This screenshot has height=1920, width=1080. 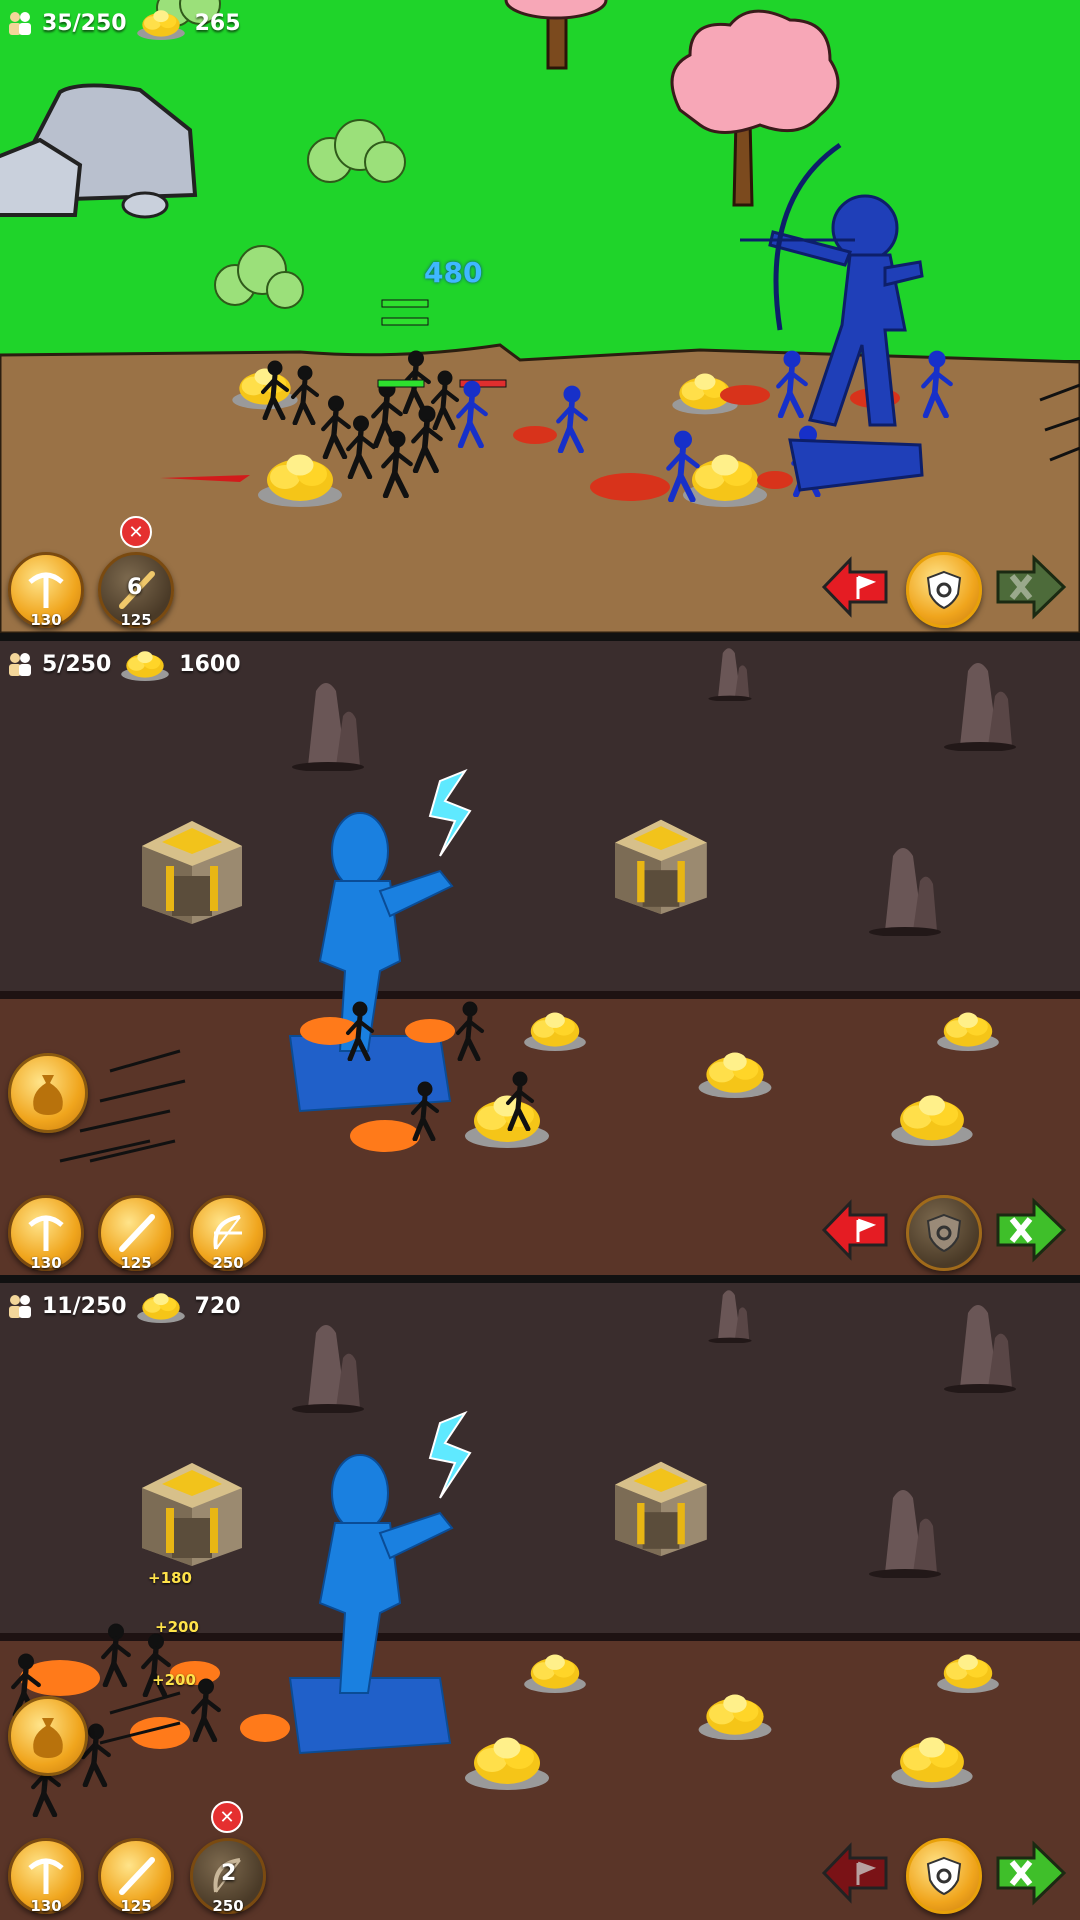 I want to click on bow-icon, so click(x=227, y=1232).